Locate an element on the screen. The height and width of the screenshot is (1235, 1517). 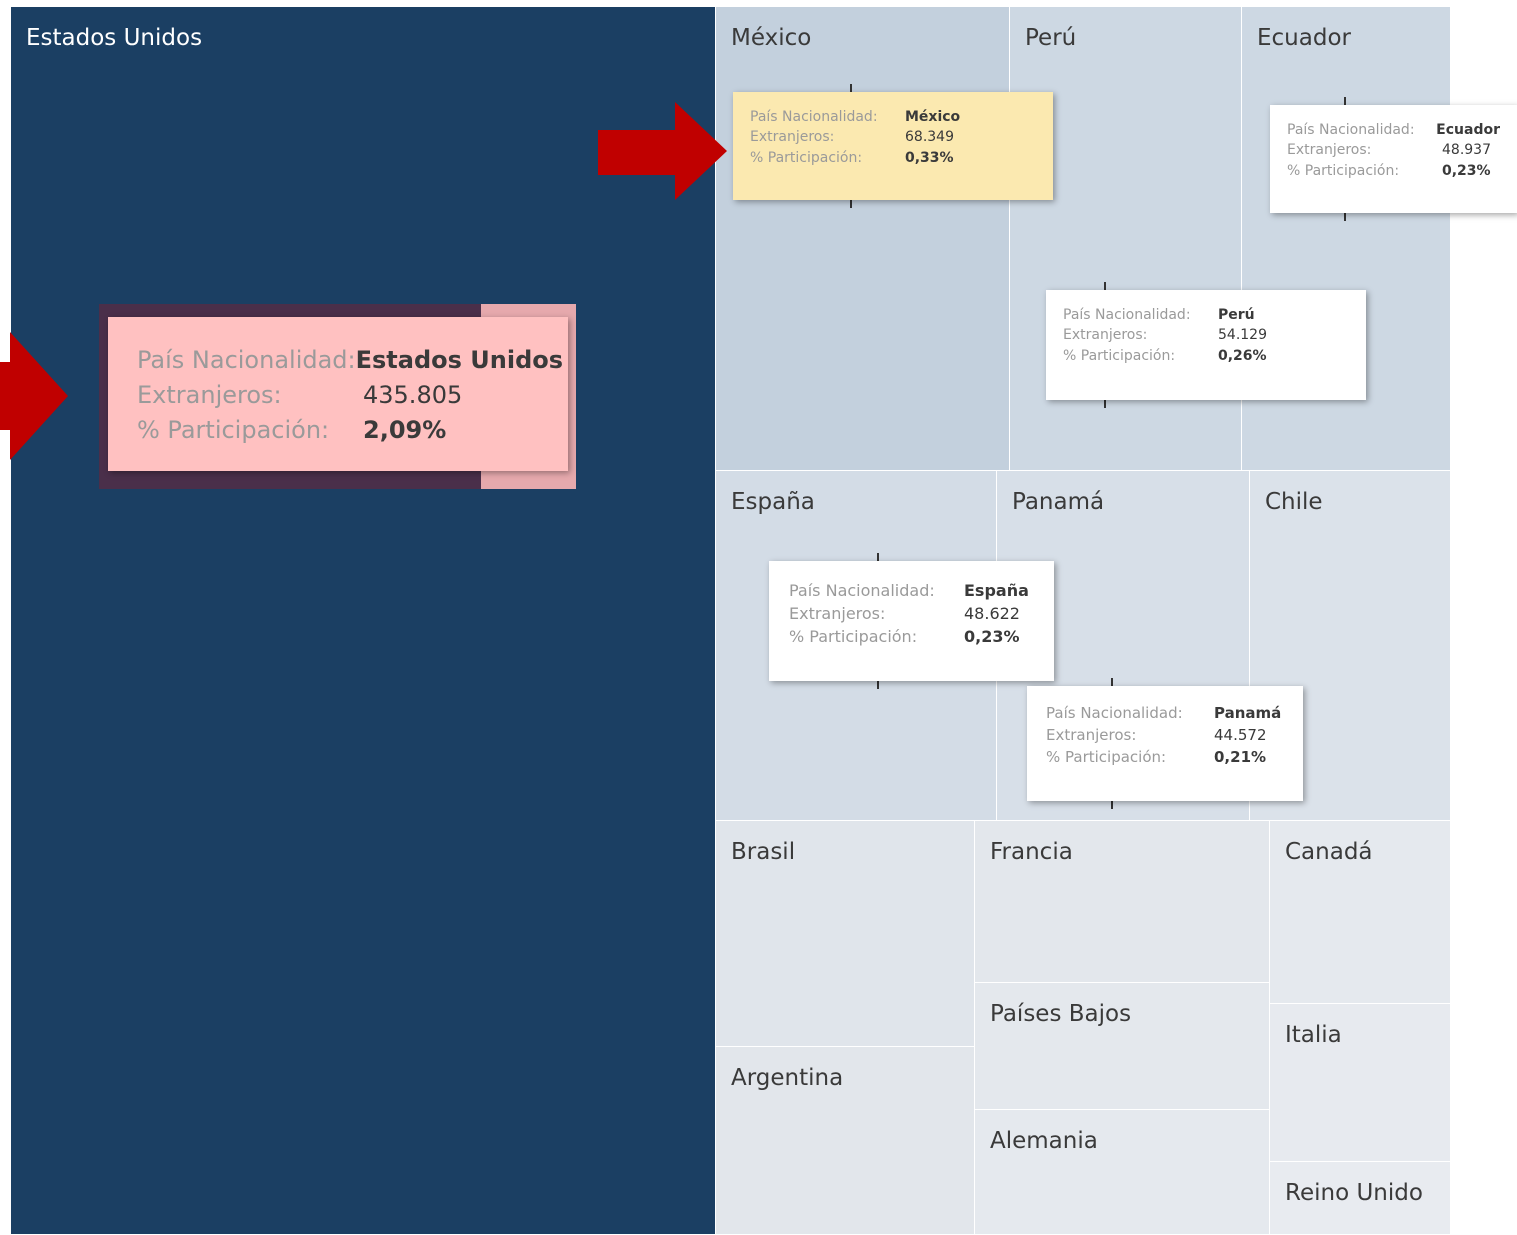
tooltip-value: 2,09% is located at coordinates (405, 429).